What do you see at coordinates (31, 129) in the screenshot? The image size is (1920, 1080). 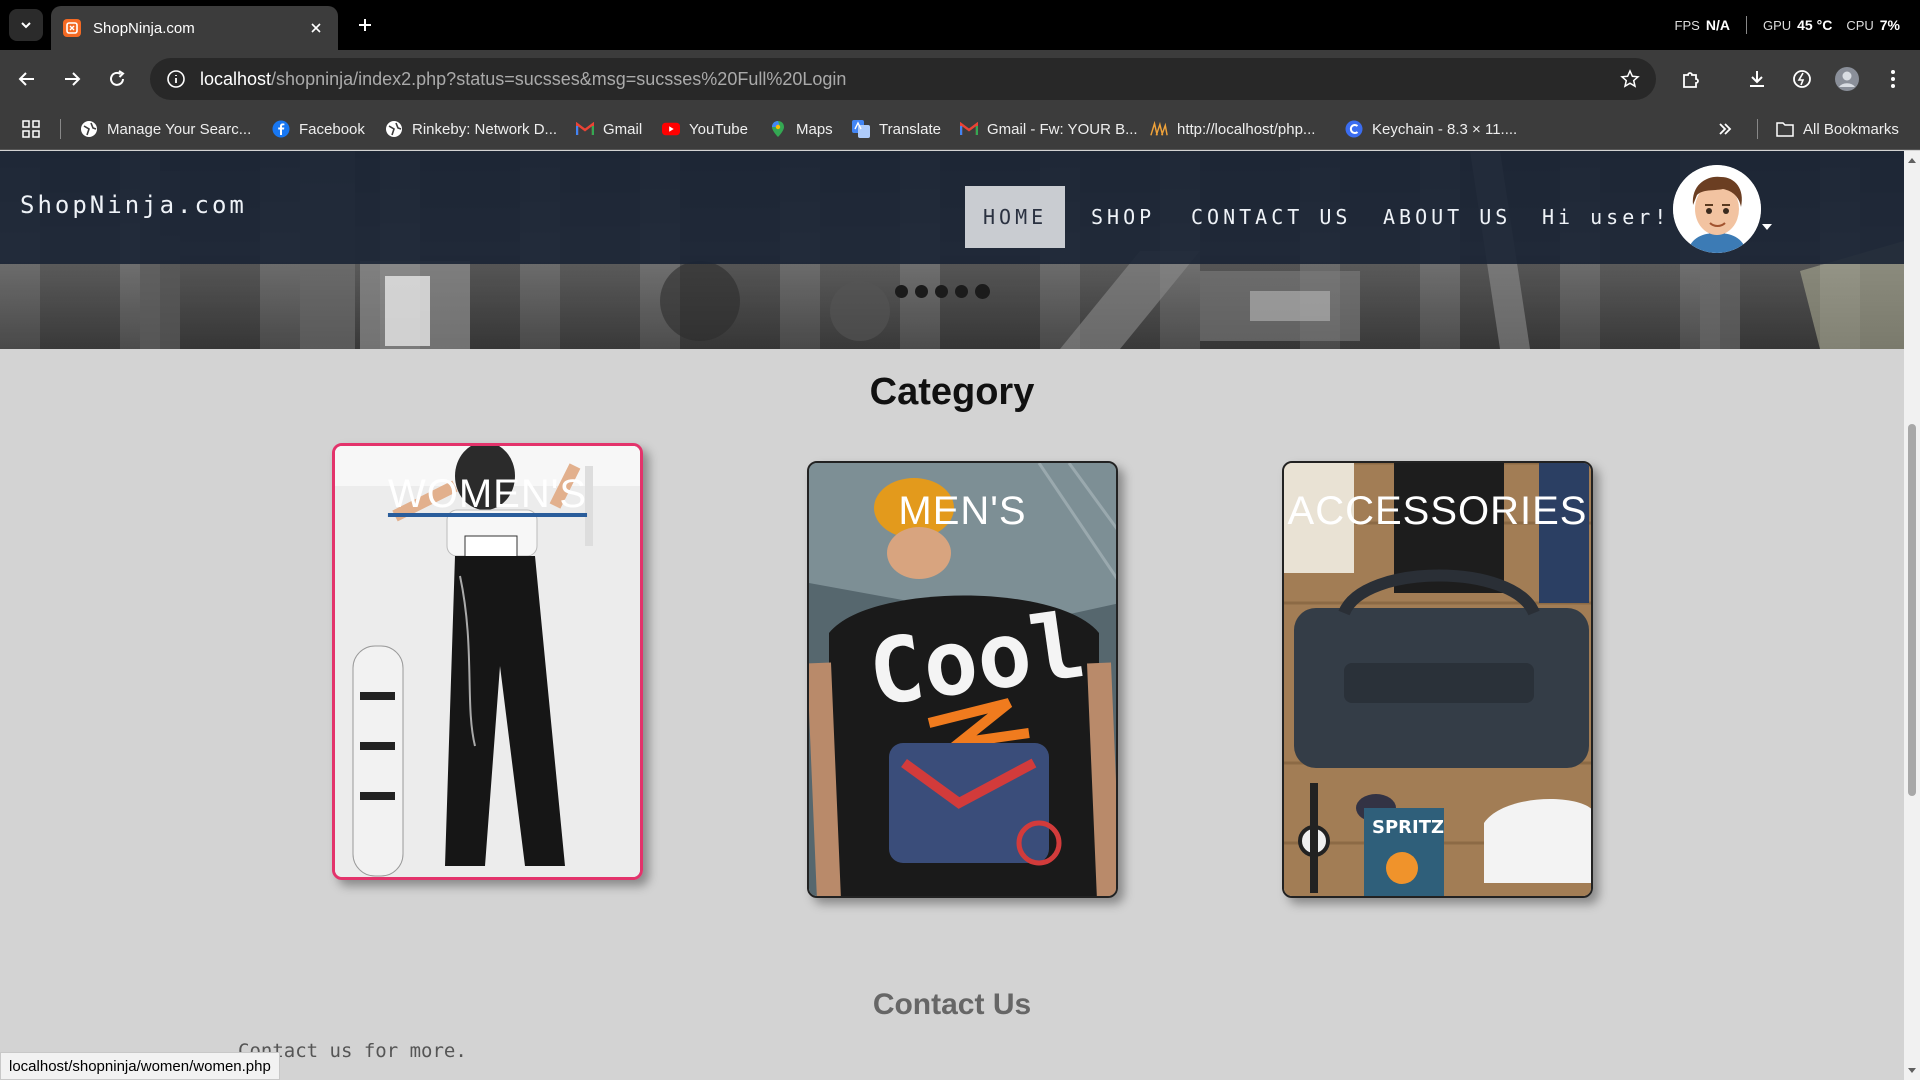 I see `apps-button` at bounding box center [31, 129].